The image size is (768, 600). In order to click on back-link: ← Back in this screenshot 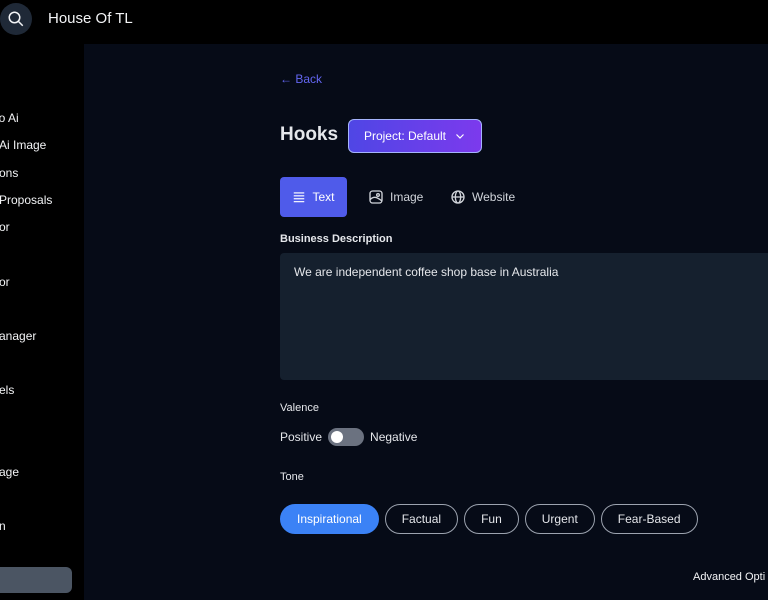, I will do `click(301, 79)`.